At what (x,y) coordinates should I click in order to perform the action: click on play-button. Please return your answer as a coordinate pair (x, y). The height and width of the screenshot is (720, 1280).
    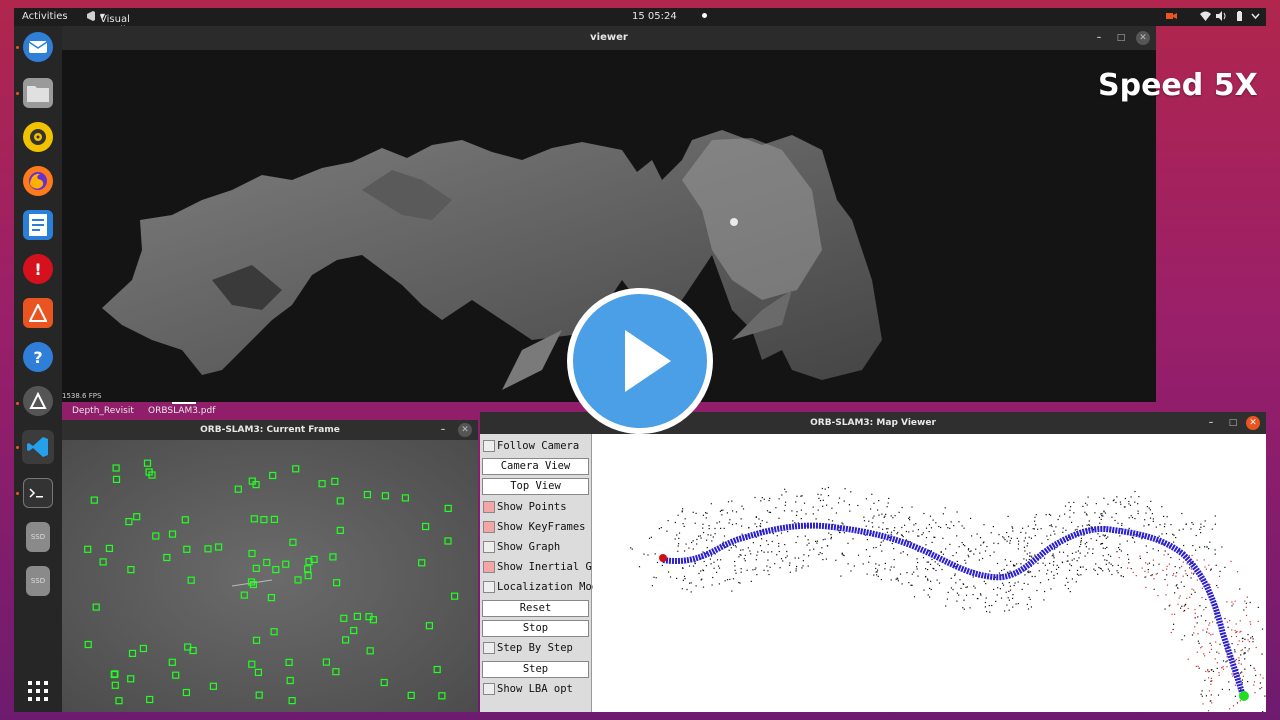
    Looking at the image, I should click on (640, 361).